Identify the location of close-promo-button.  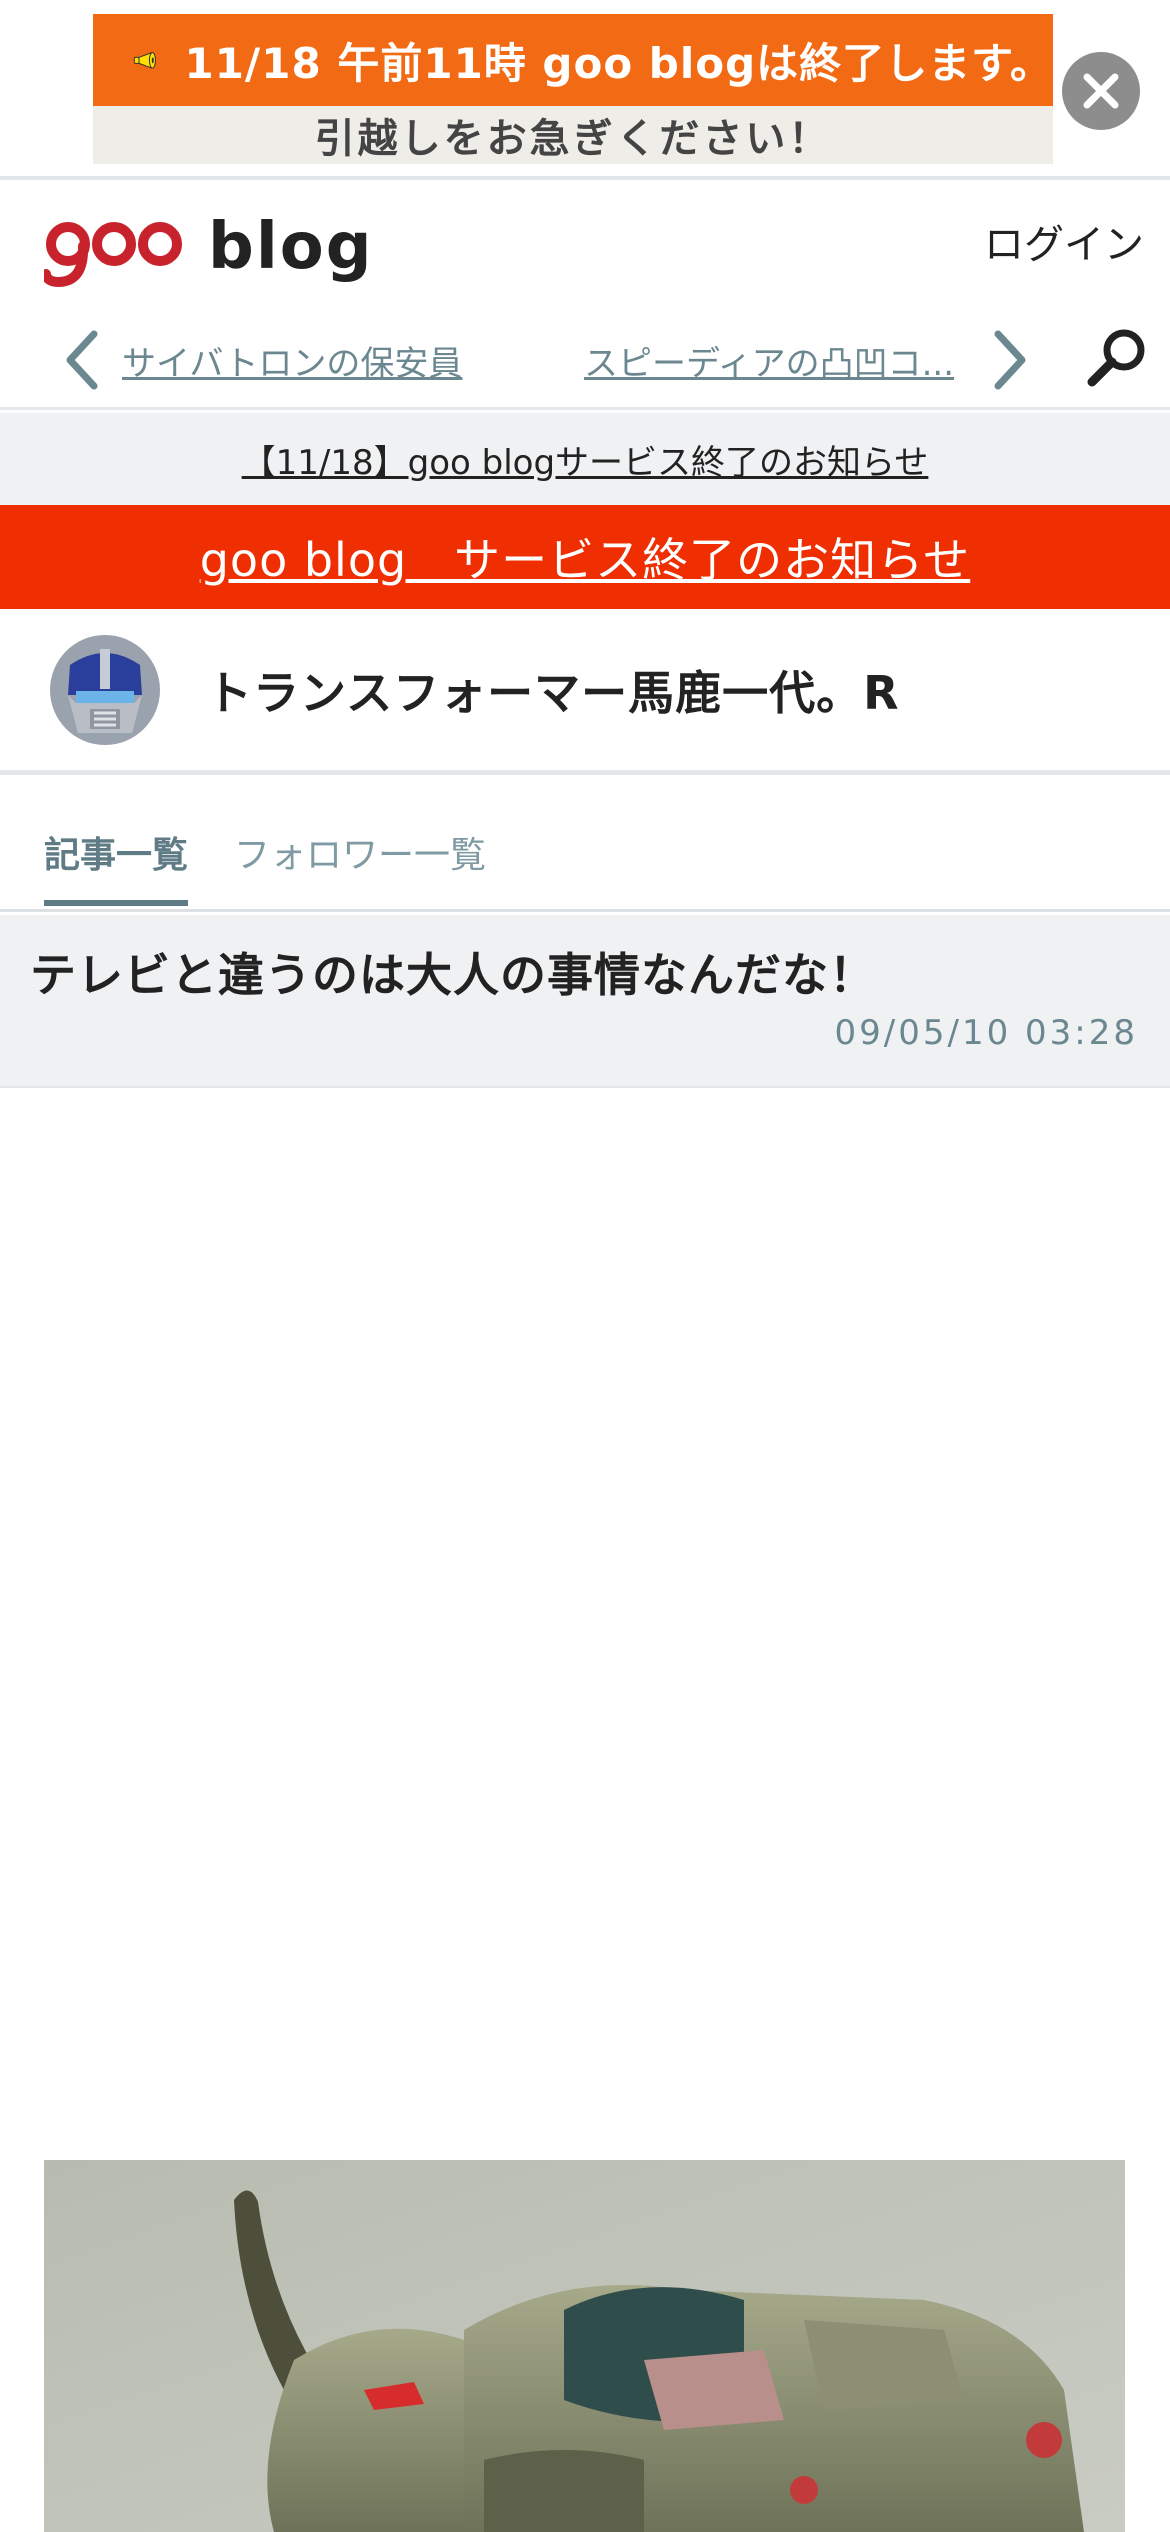
(1101, 91).